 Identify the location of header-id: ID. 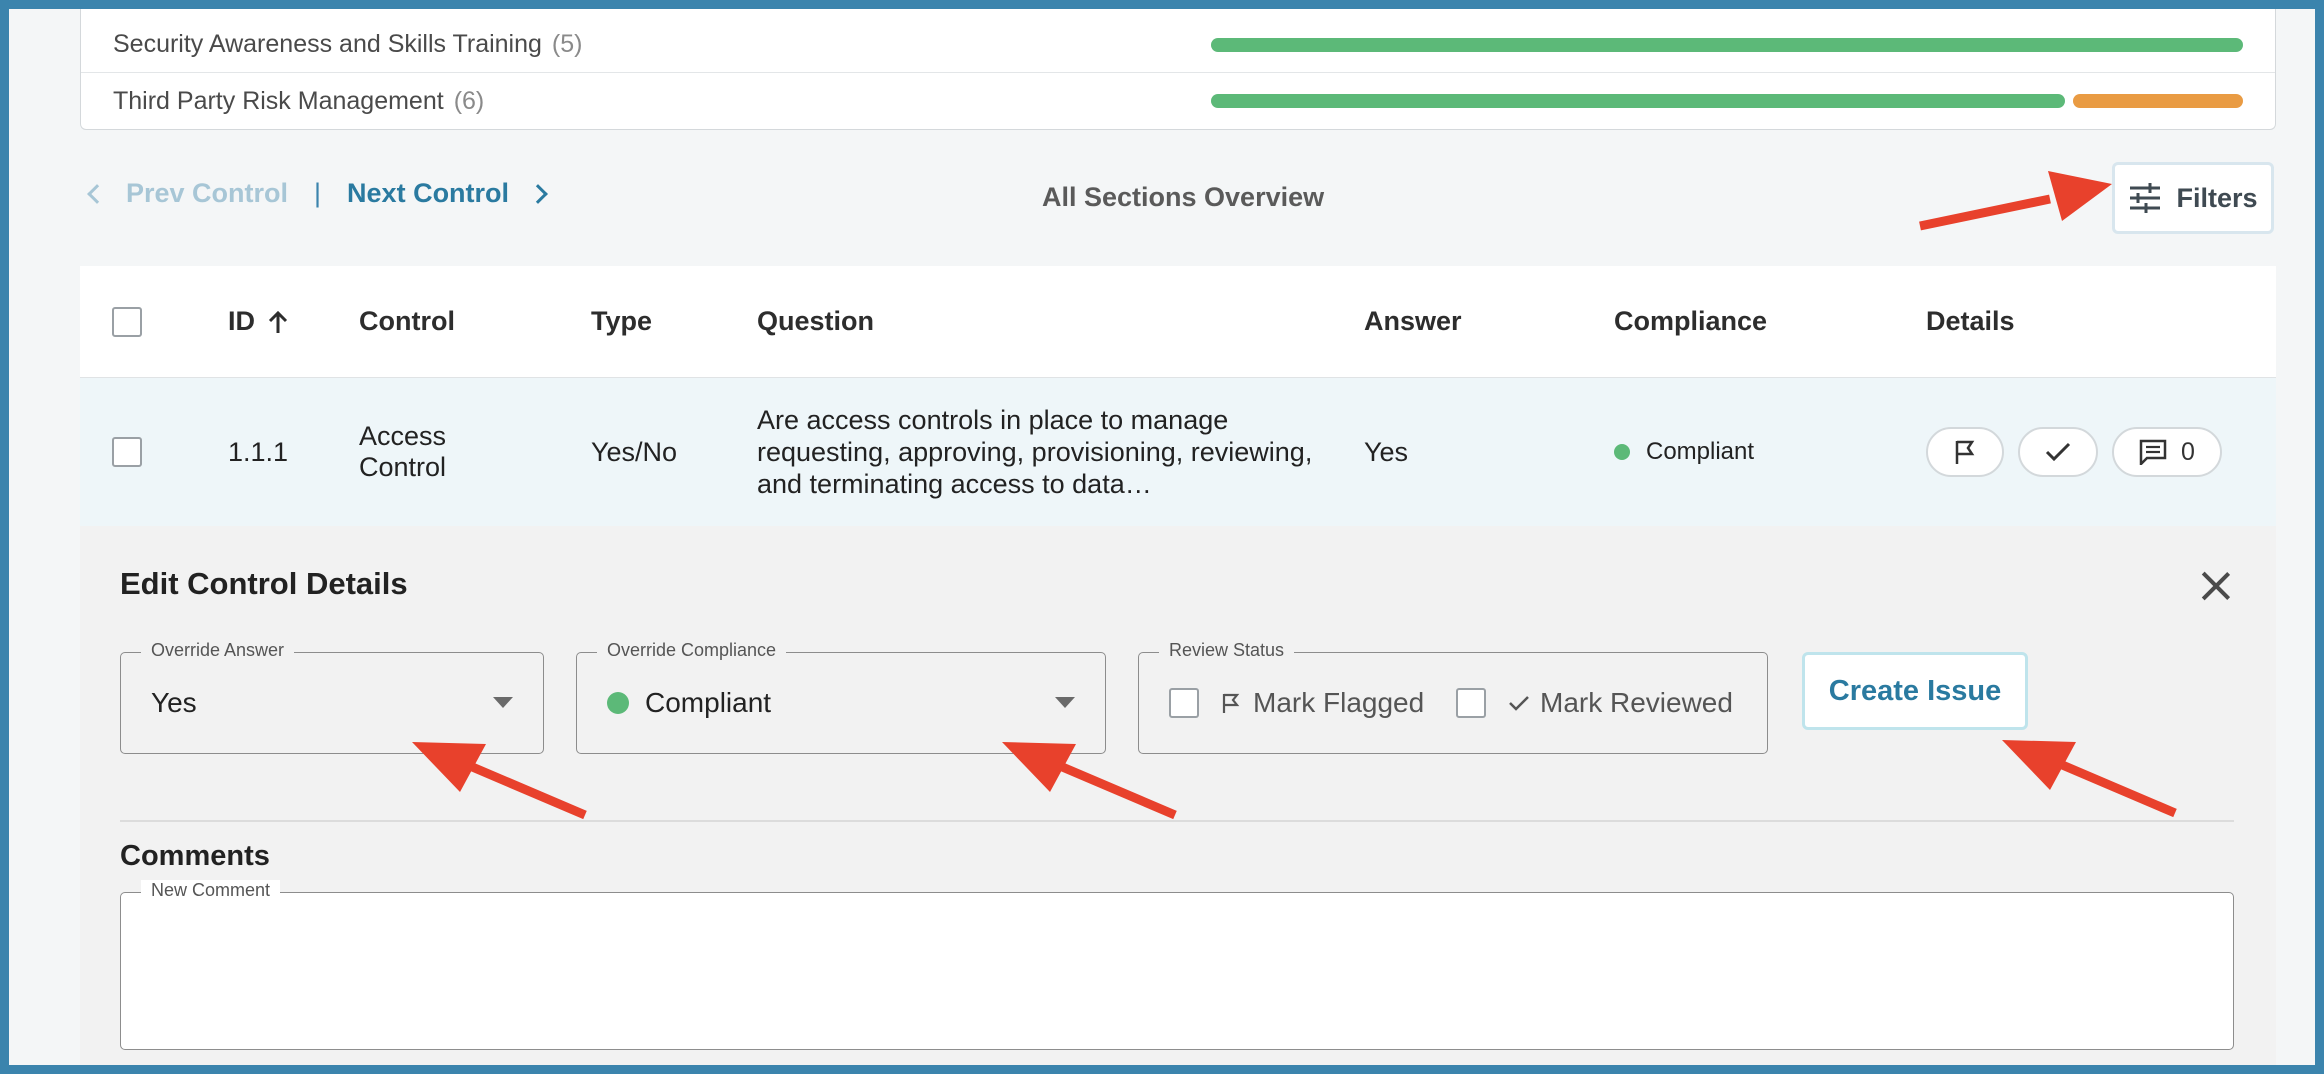
(258, 321).